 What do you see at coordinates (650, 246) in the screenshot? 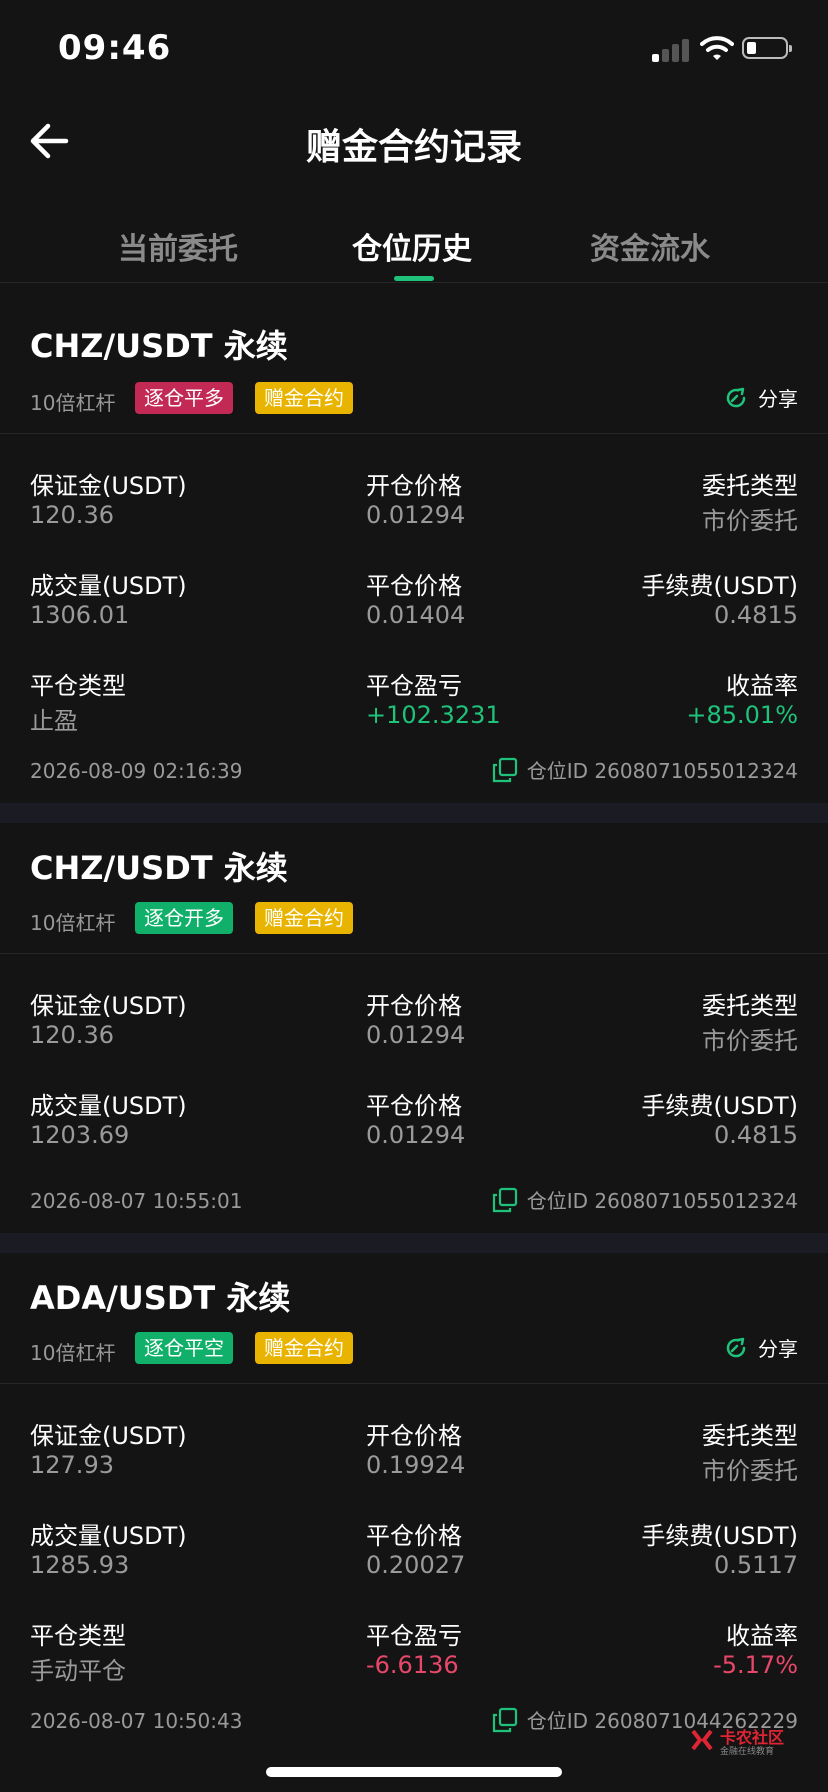
I see `tab-fund-flow: 资金流水` at bounding box center [650, 246].